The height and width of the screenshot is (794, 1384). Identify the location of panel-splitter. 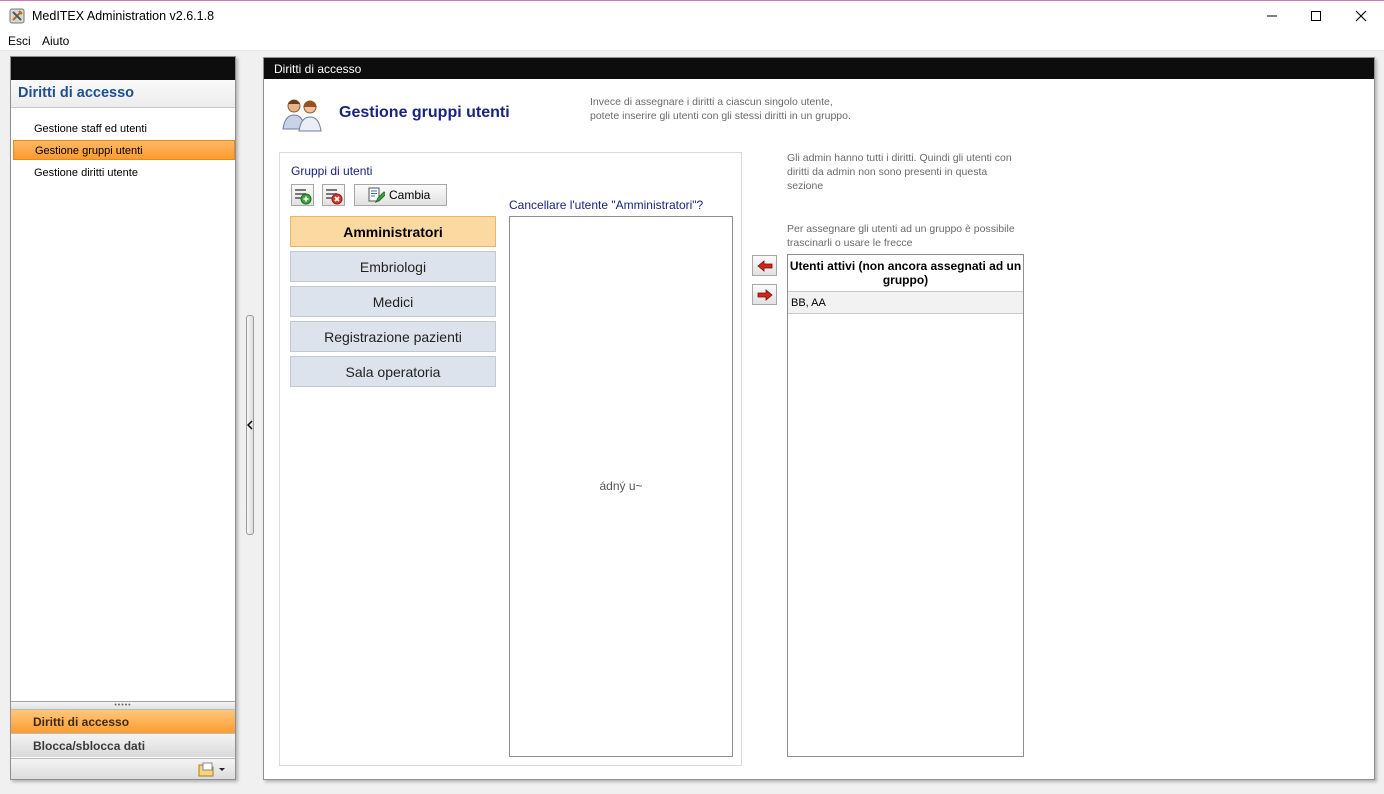
(250, 425).